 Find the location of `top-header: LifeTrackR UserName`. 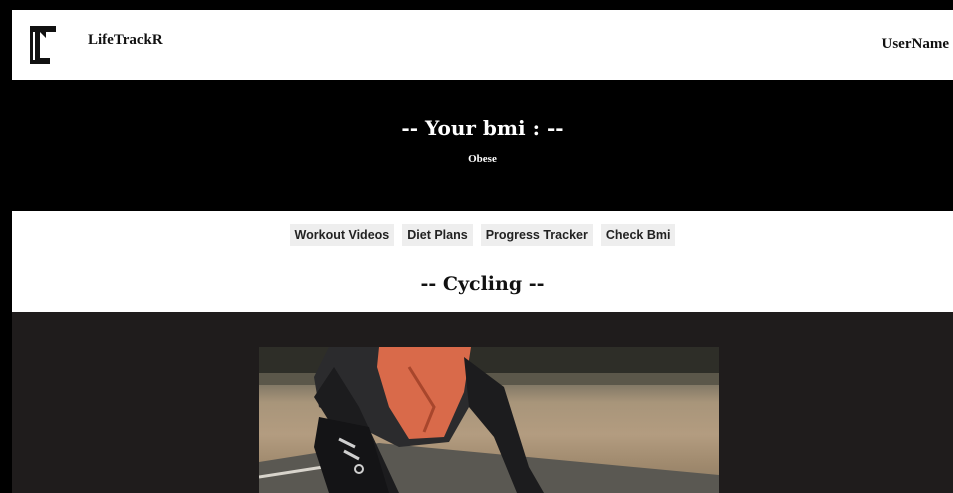

top-header: LifeTrackR UserName is located at coordinates (482, 45).